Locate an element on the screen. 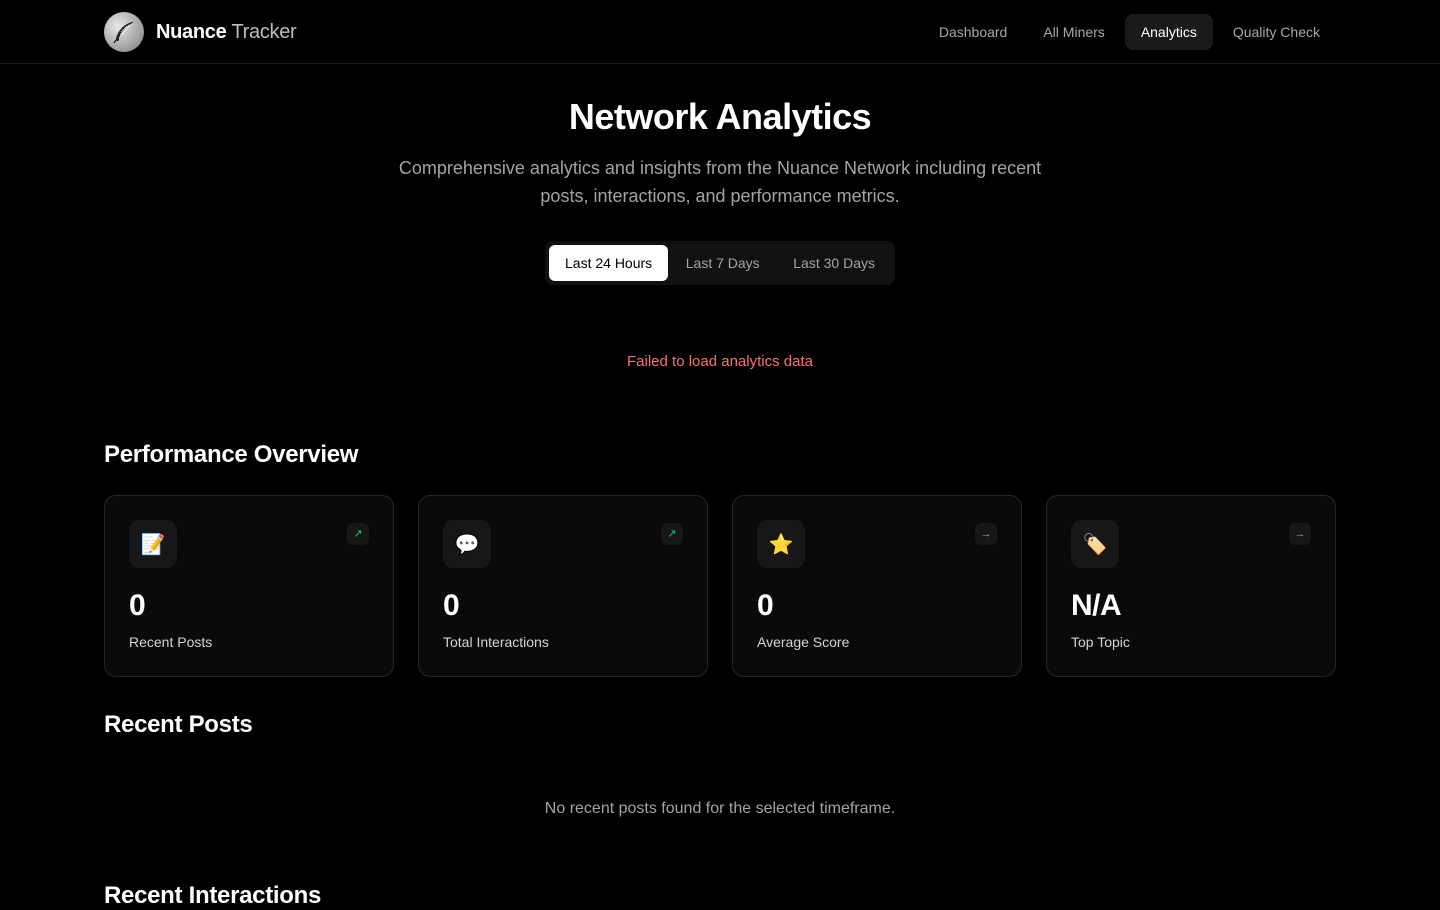 Image resolution: width=1440 pixels, height=910 pixels. stat-value: N/A is located at coordinates (1096, 605).